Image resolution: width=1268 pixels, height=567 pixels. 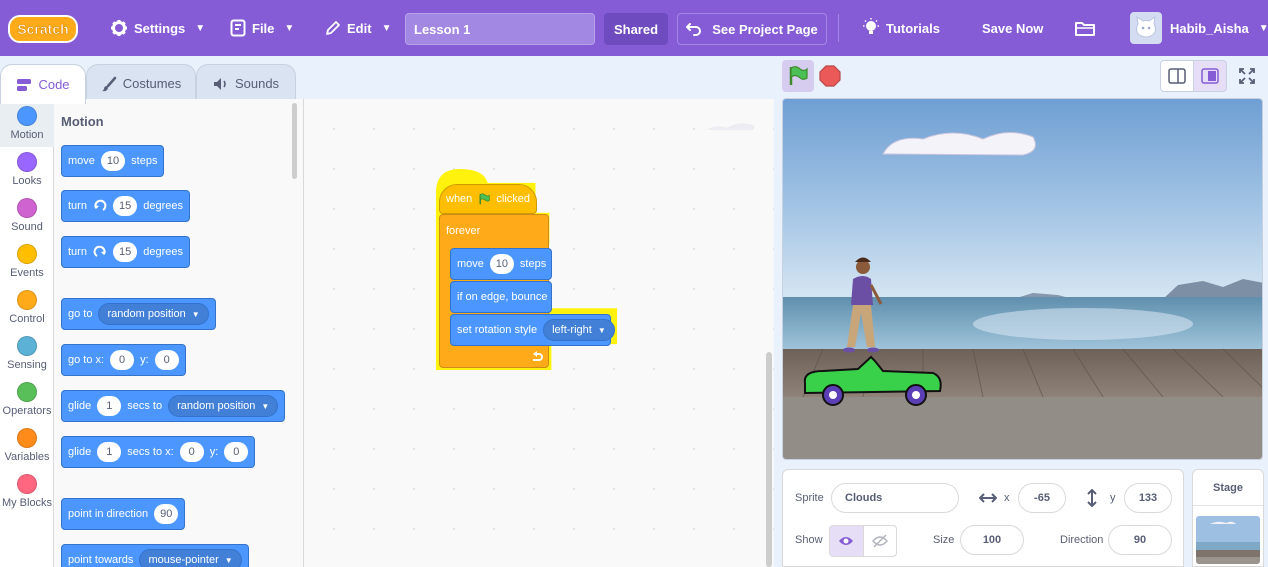 I want to click on category-sensing: Sensing, so click(x=27, y=354).